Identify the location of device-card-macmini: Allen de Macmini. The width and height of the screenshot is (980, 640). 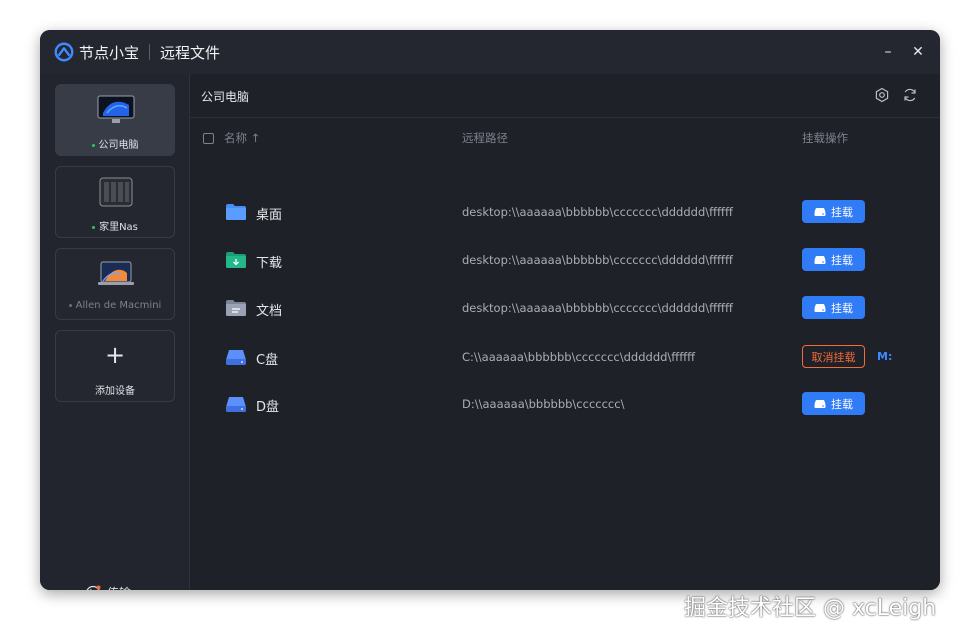
(115, 284).